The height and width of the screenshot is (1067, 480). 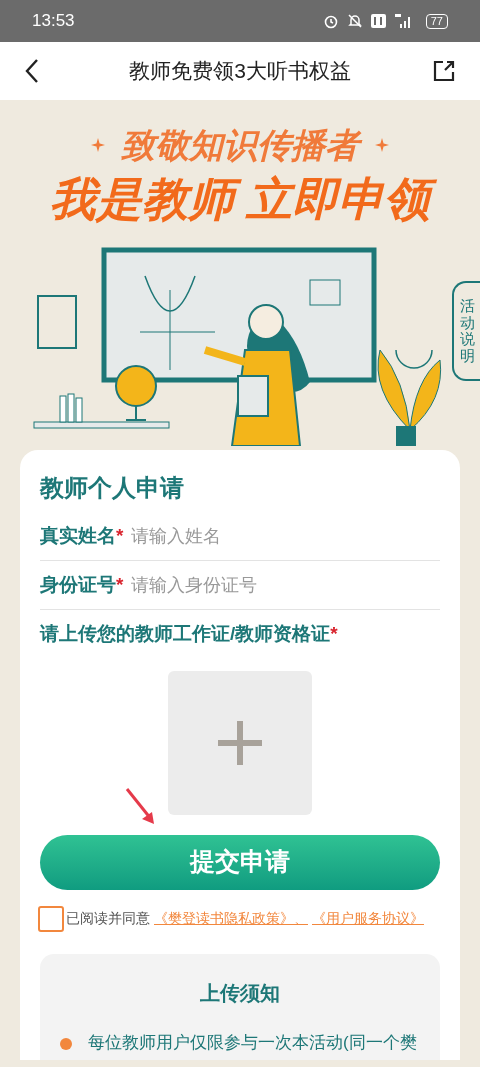 What do you see at coordinates (368, 918) in the screenshot?
I see `policy-link: 《用户服务协议》` at bounding box center [368, 918].